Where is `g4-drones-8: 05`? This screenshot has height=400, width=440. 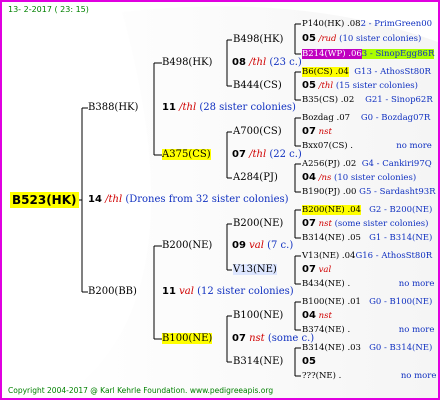
g4-drones-8: 05 is located at coordinates (309, 361).